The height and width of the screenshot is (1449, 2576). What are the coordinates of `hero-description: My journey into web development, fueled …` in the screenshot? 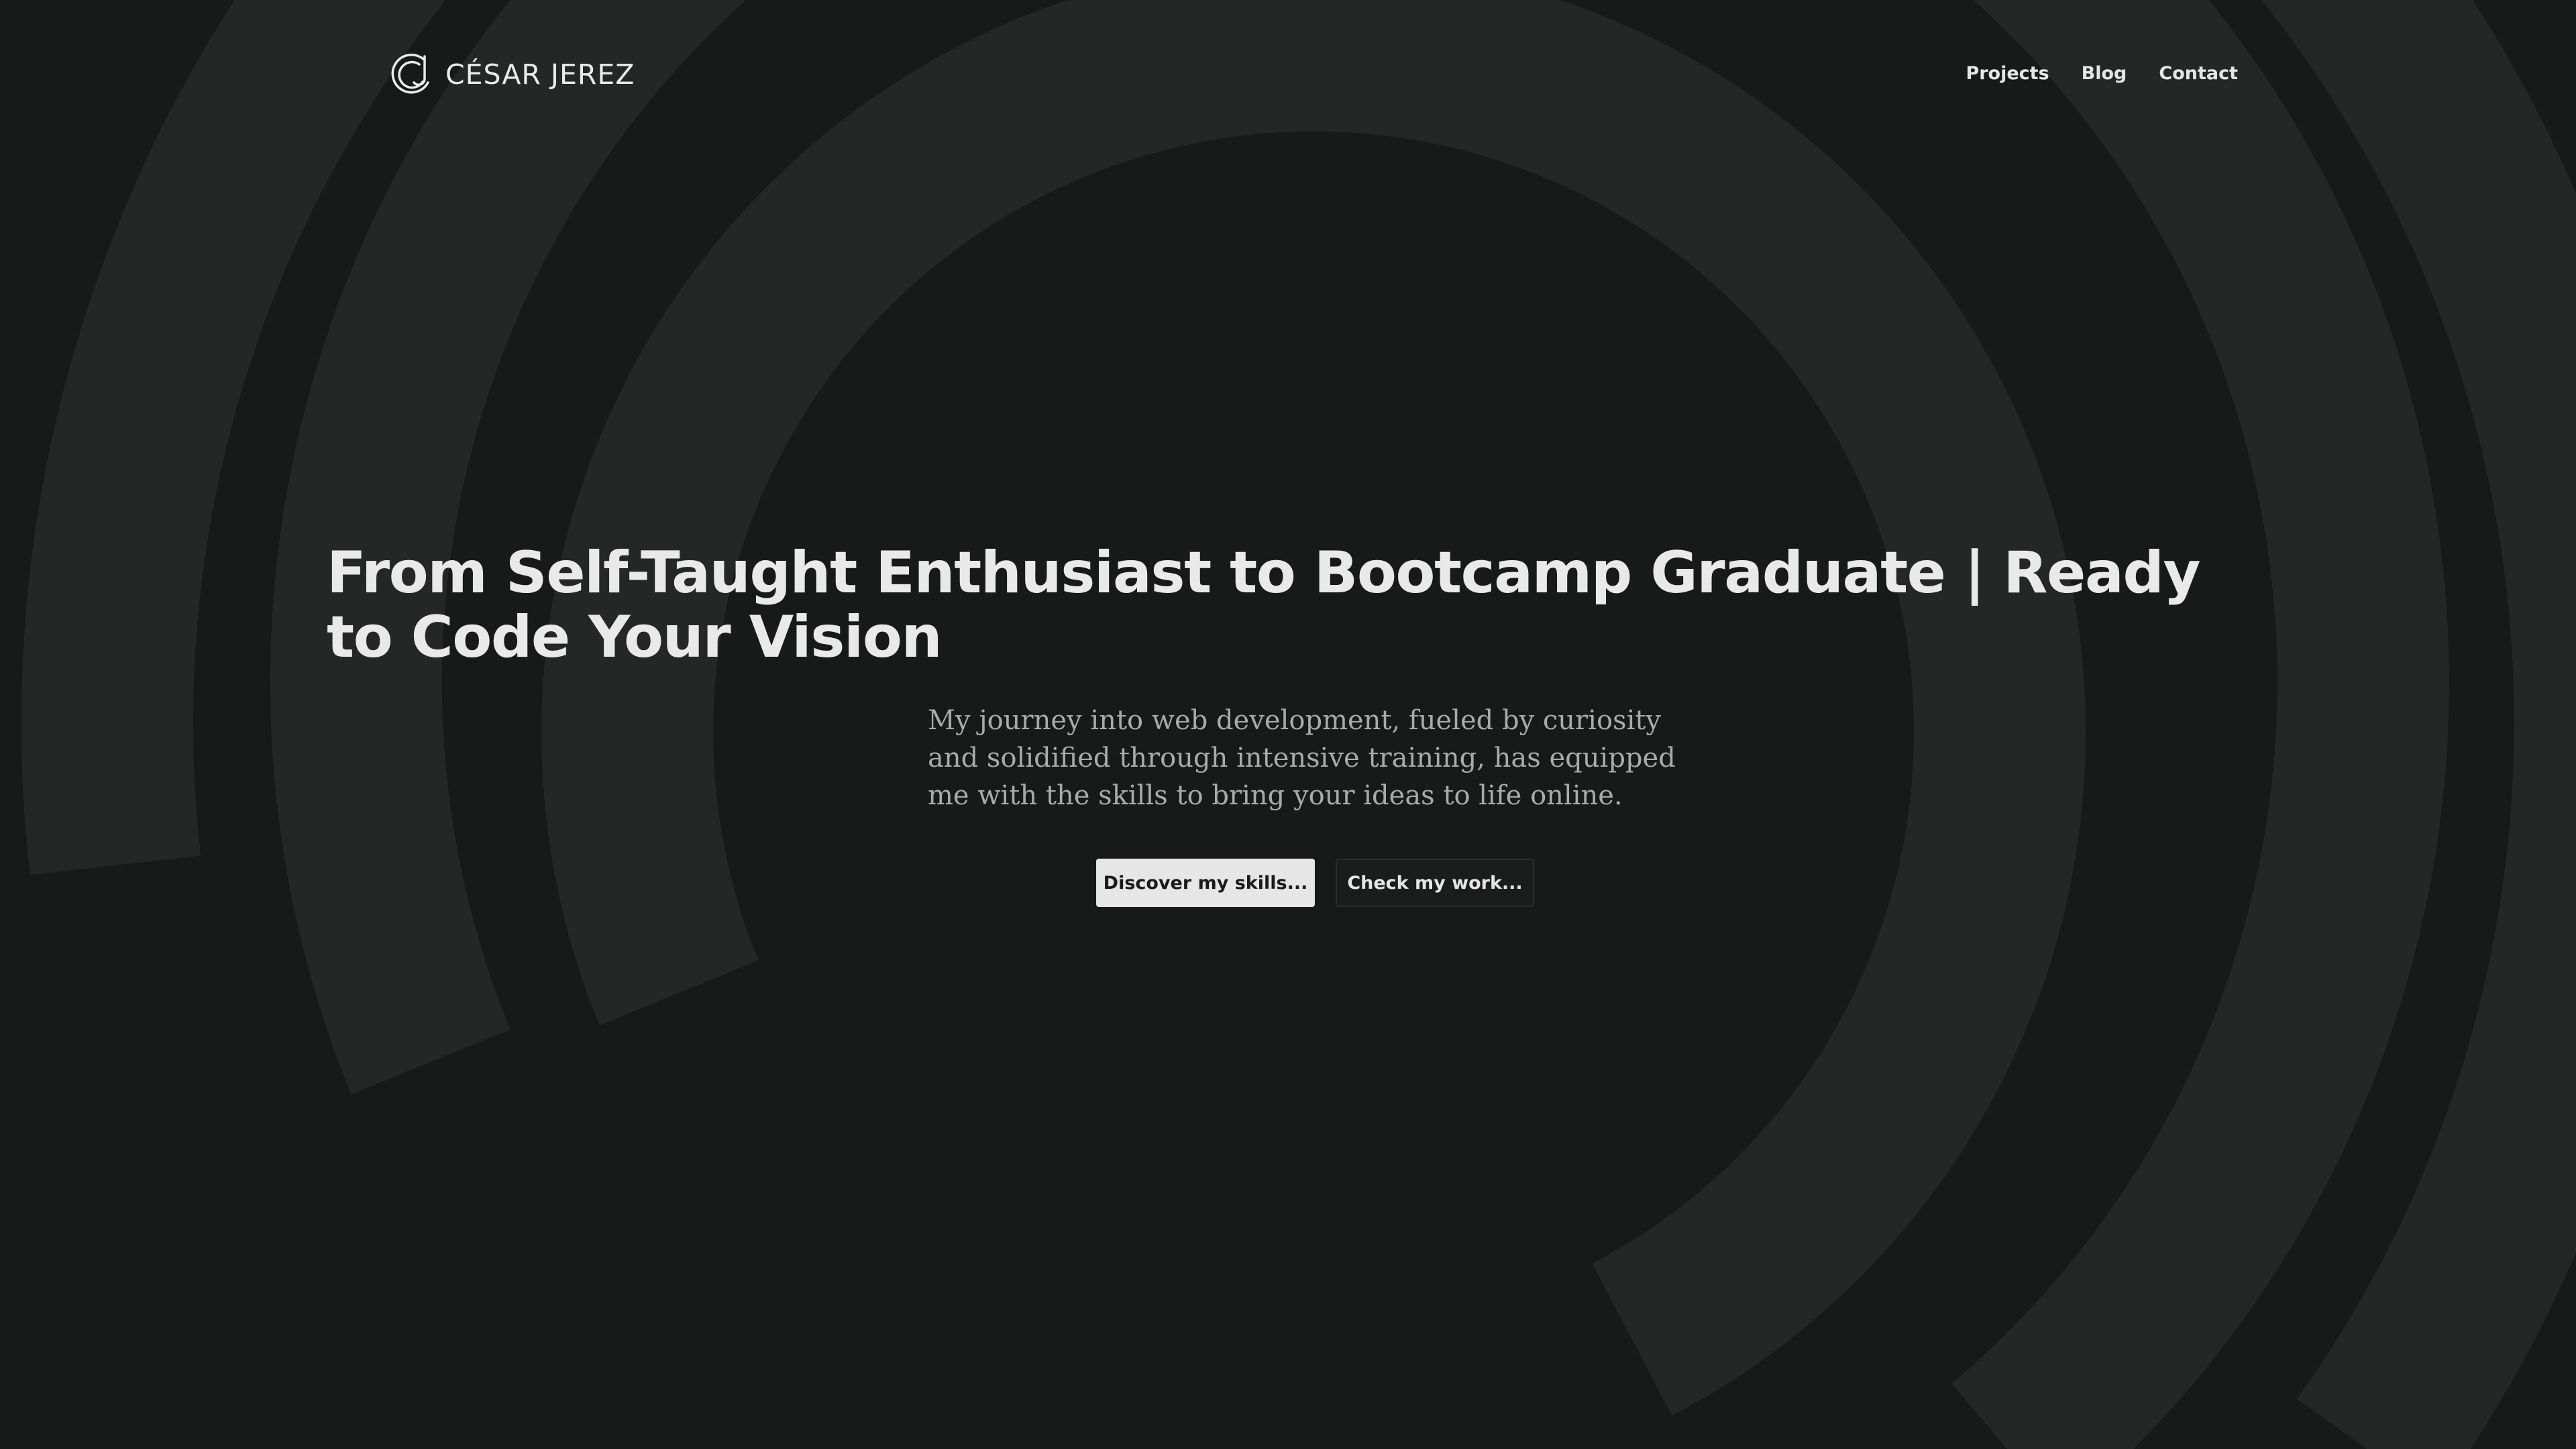 It's located at (1302, 758).